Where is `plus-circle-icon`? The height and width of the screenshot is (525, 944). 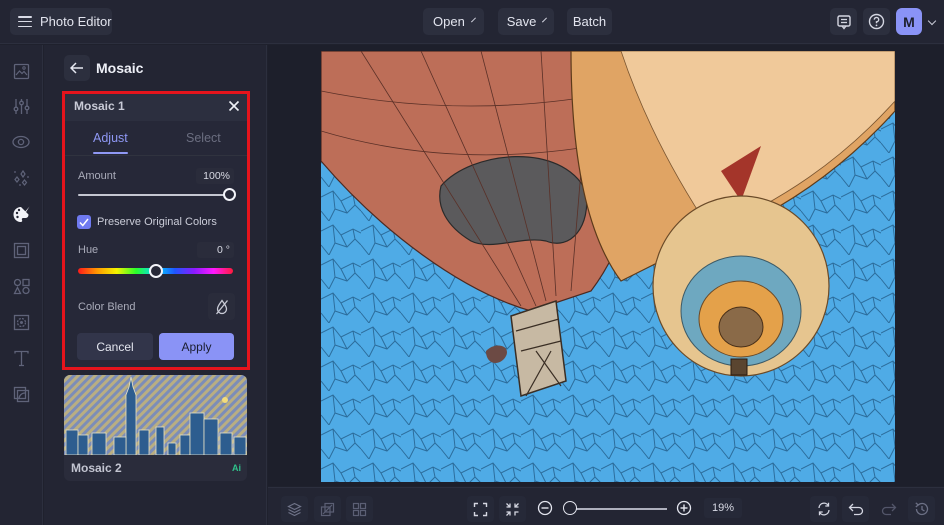
plus-circle-icon is located at coordinates (684, 508).